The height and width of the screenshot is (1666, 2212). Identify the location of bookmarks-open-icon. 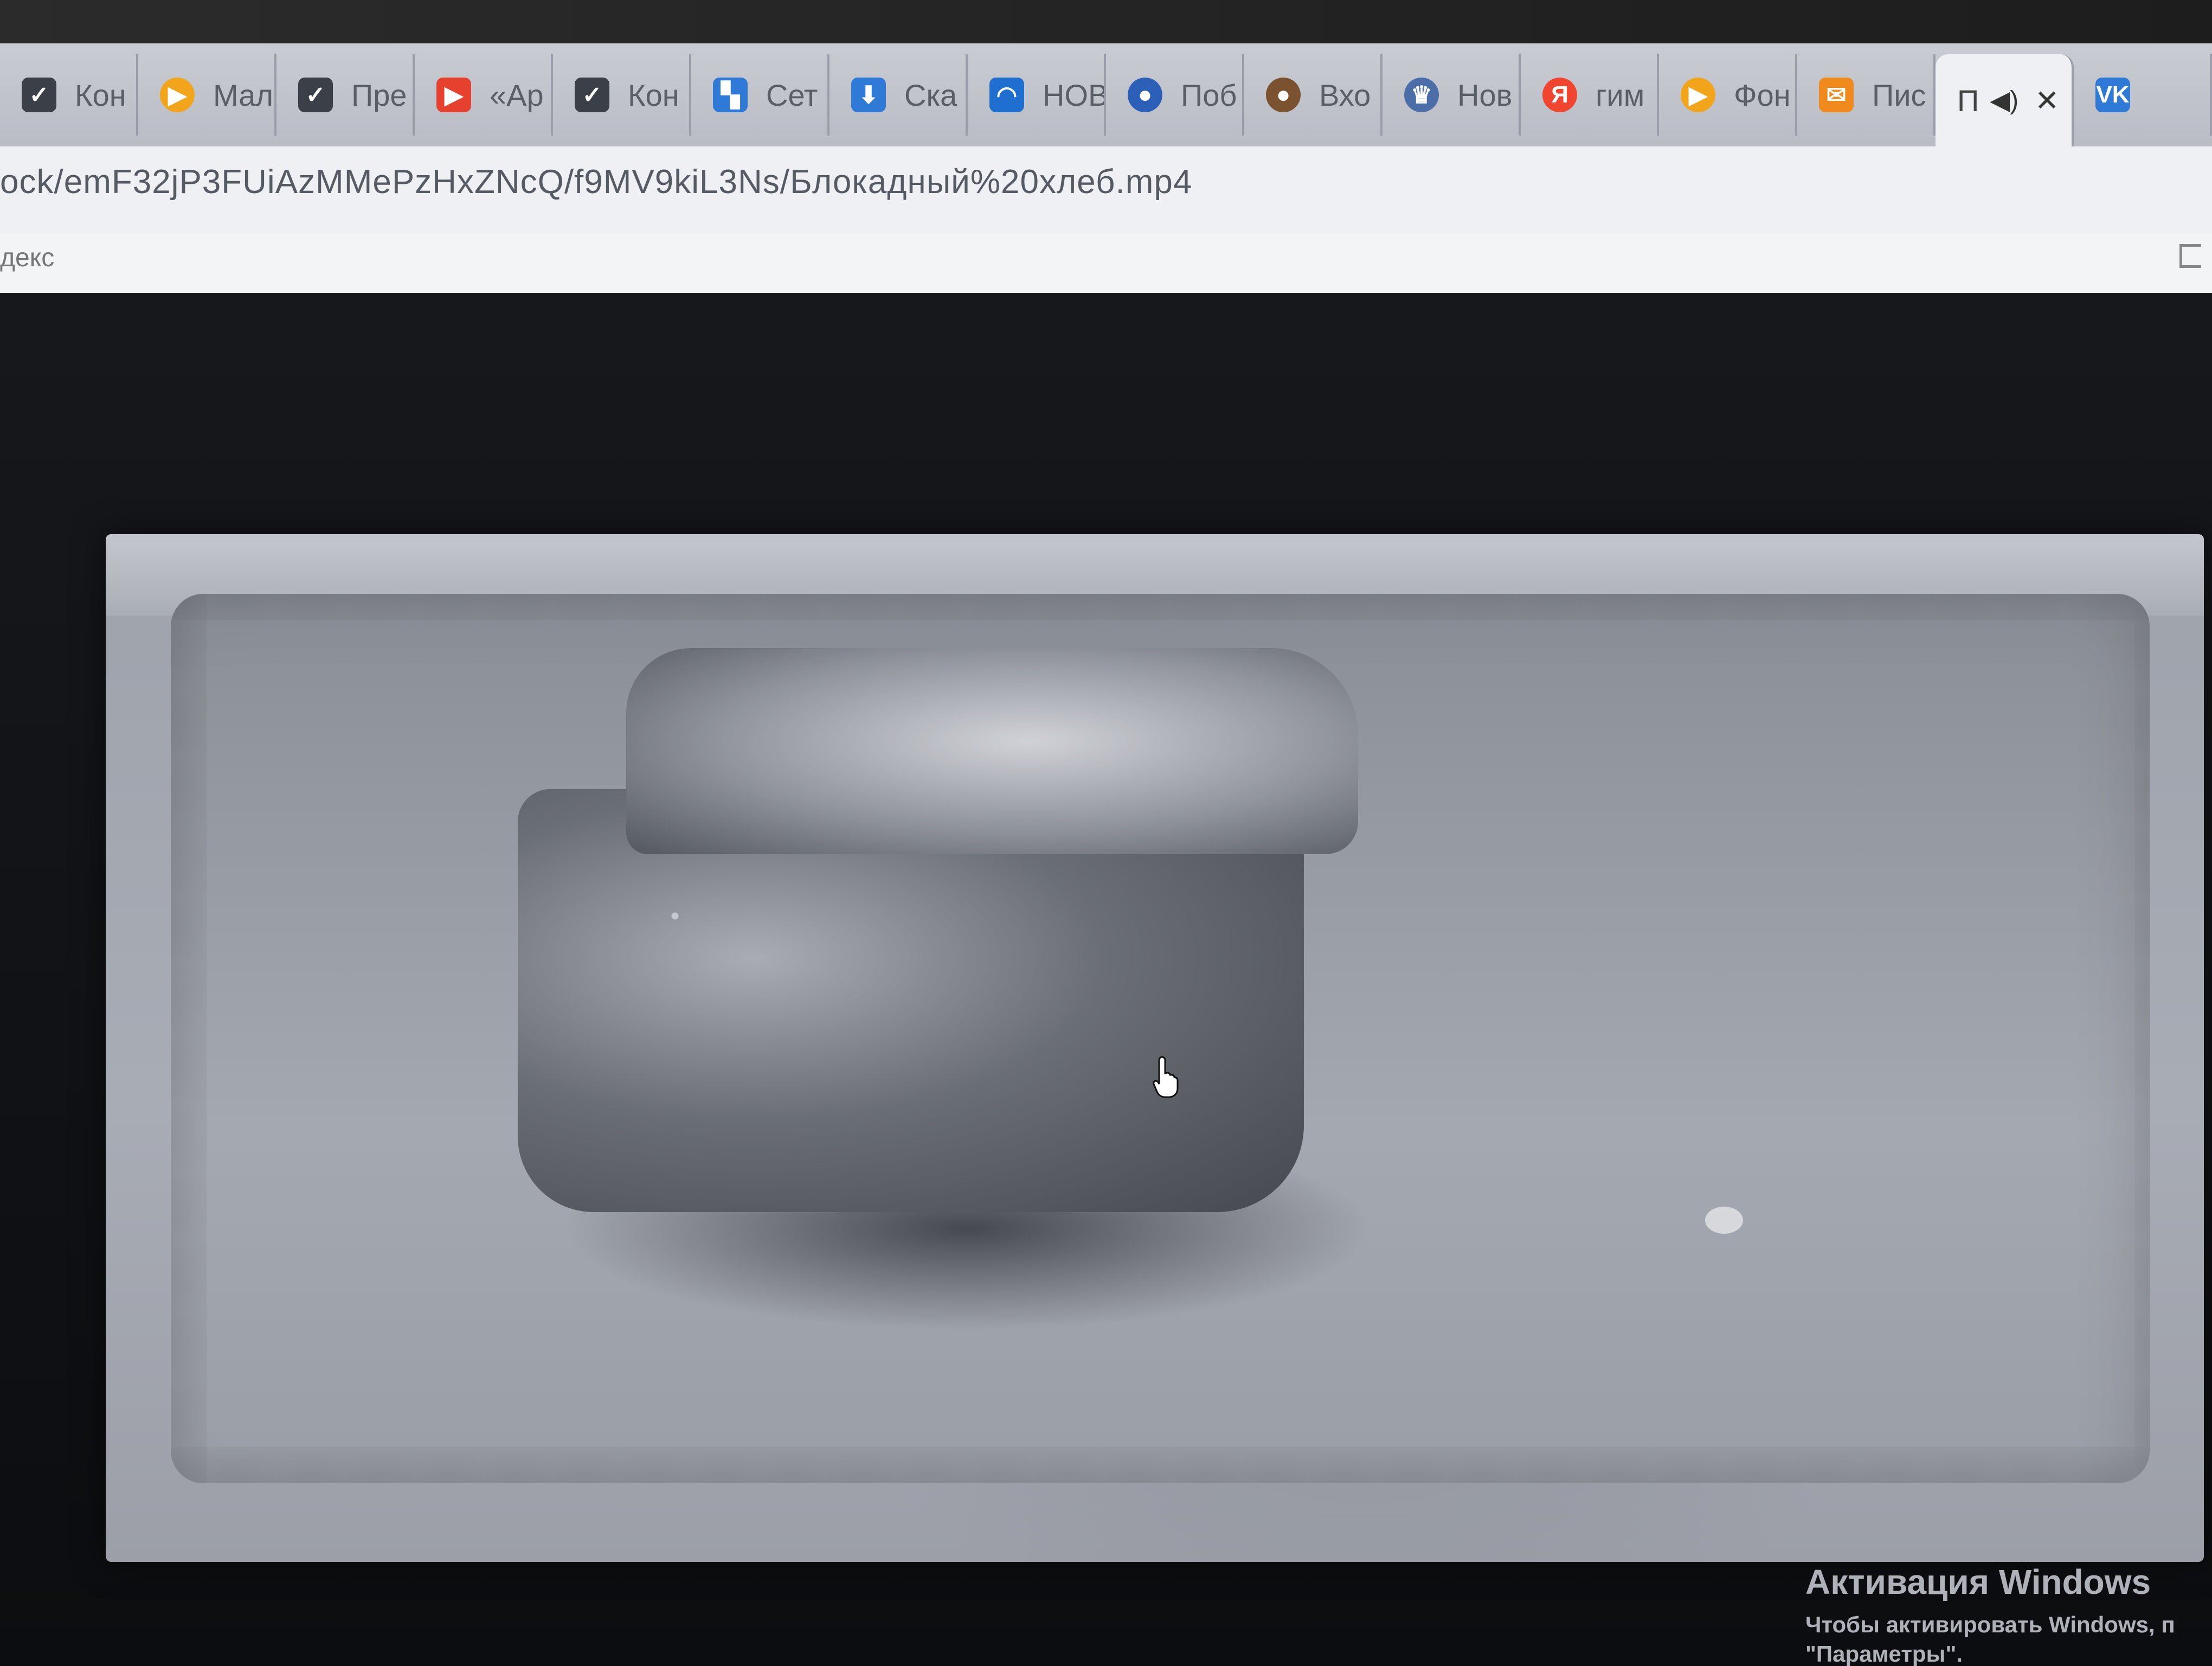
(2190, 256).